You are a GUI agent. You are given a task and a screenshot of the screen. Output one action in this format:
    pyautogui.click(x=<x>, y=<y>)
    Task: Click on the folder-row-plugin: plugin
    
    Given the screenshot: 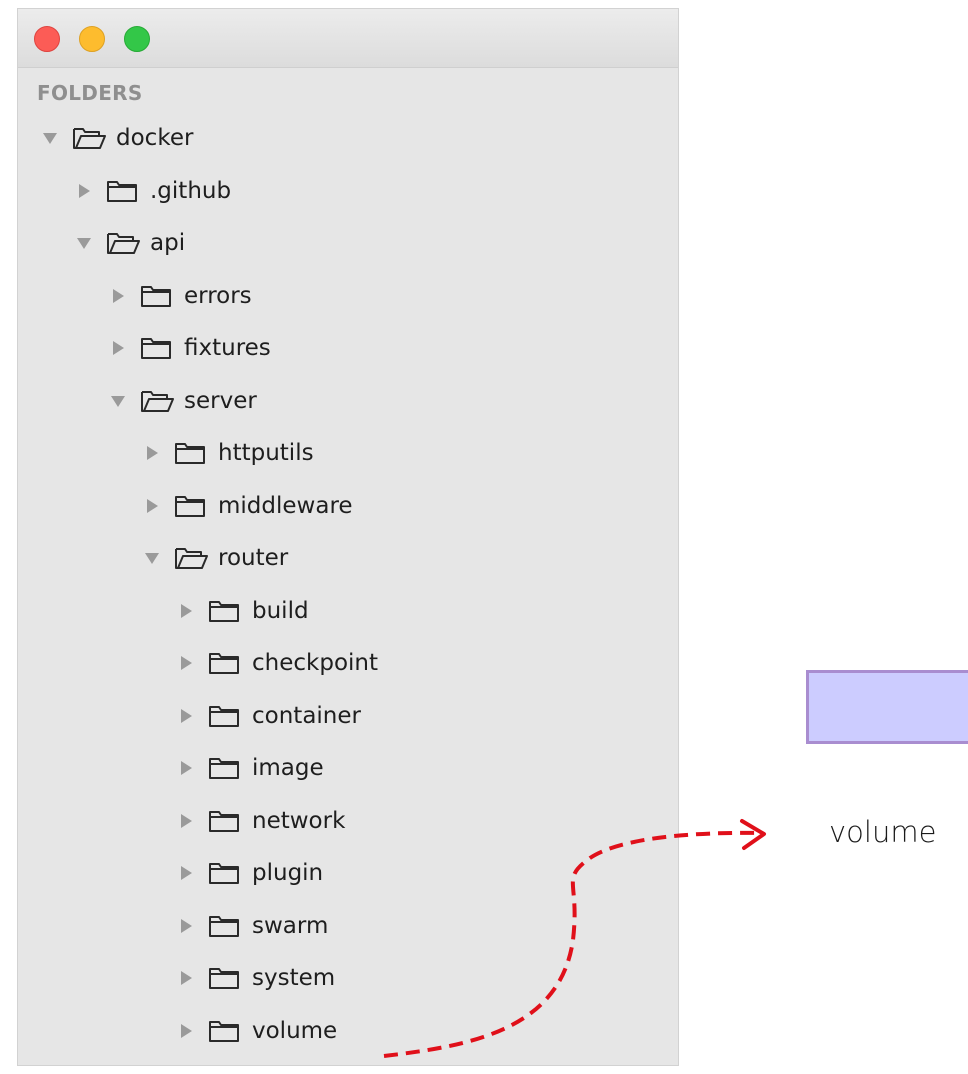 What is the action you would take?
    pyautogui.click(x=248, y=873)
    